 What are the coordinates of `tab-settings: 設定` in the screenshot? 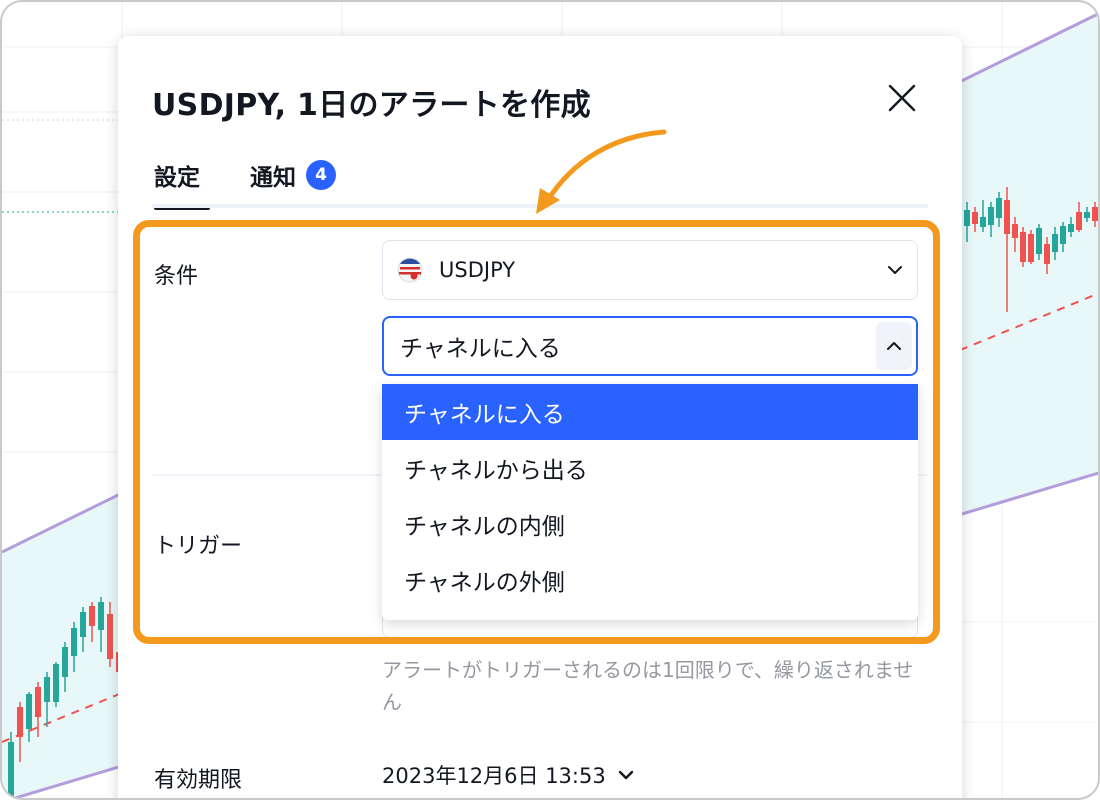 It's located at (177, 175).